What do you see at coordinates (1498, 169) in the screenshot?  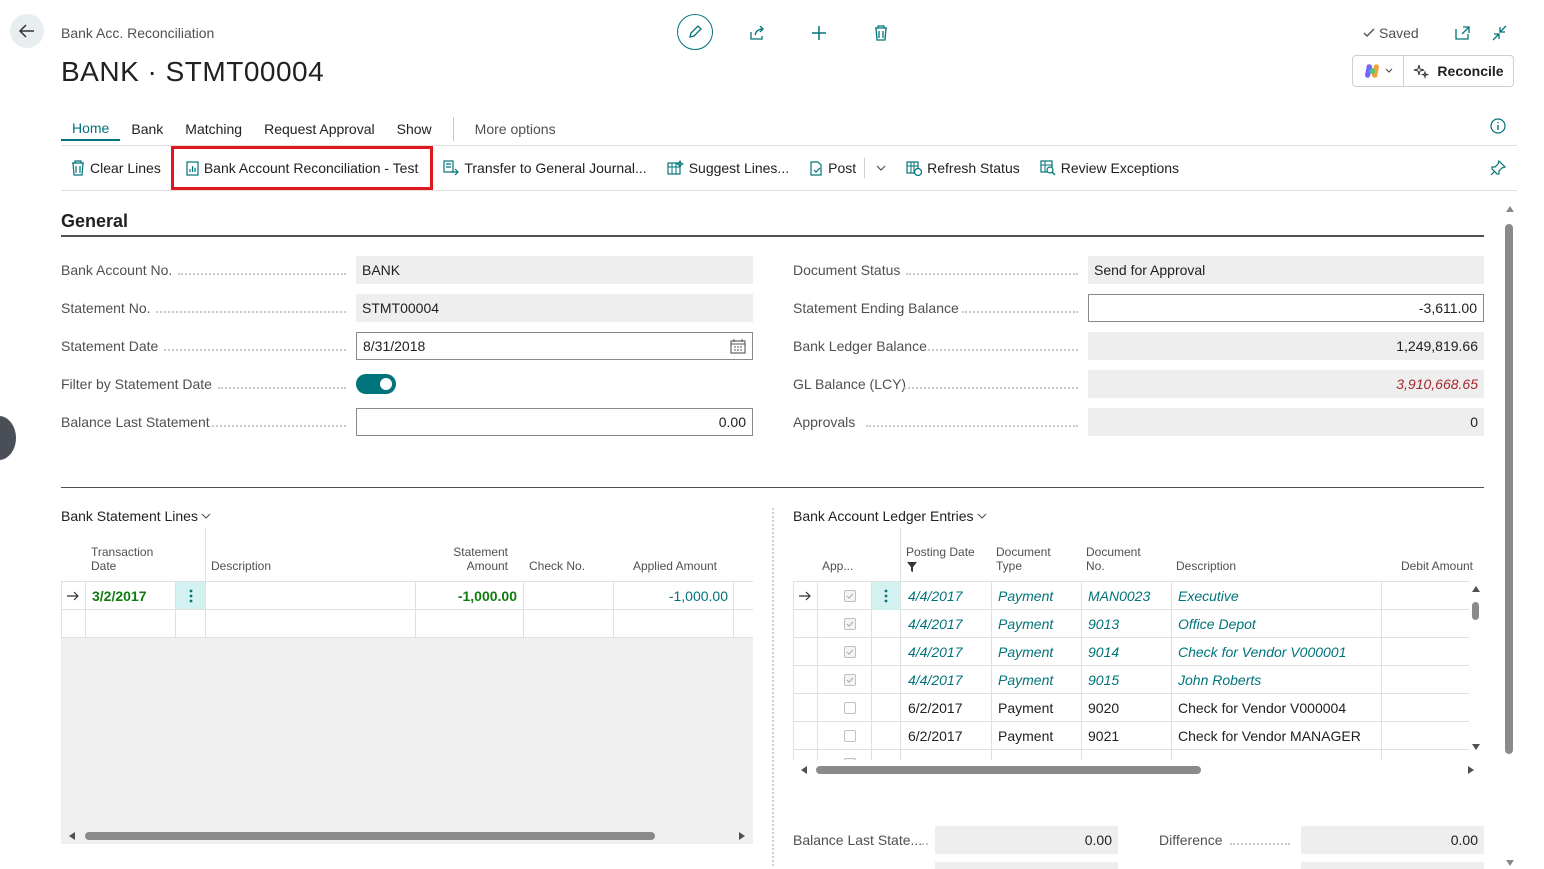 I see `pin-button` at bounding box center [1498, 169].